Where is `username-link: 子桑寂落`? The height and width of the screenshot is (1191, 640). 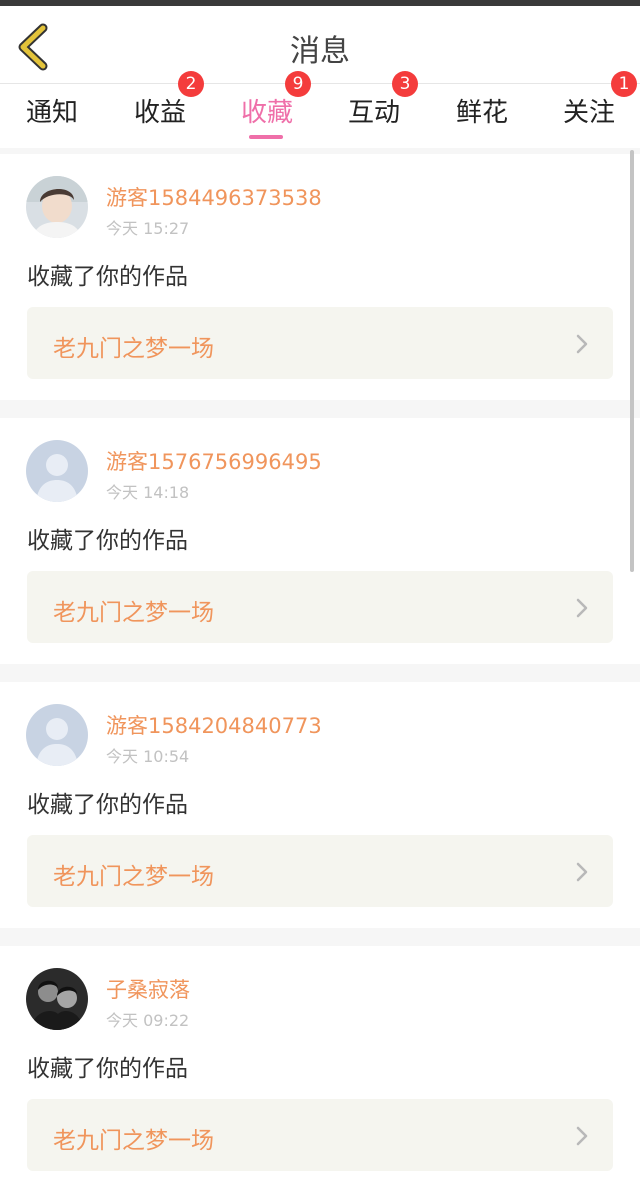
username-link: 子桑寂落 is located at coordinates (148, 989).